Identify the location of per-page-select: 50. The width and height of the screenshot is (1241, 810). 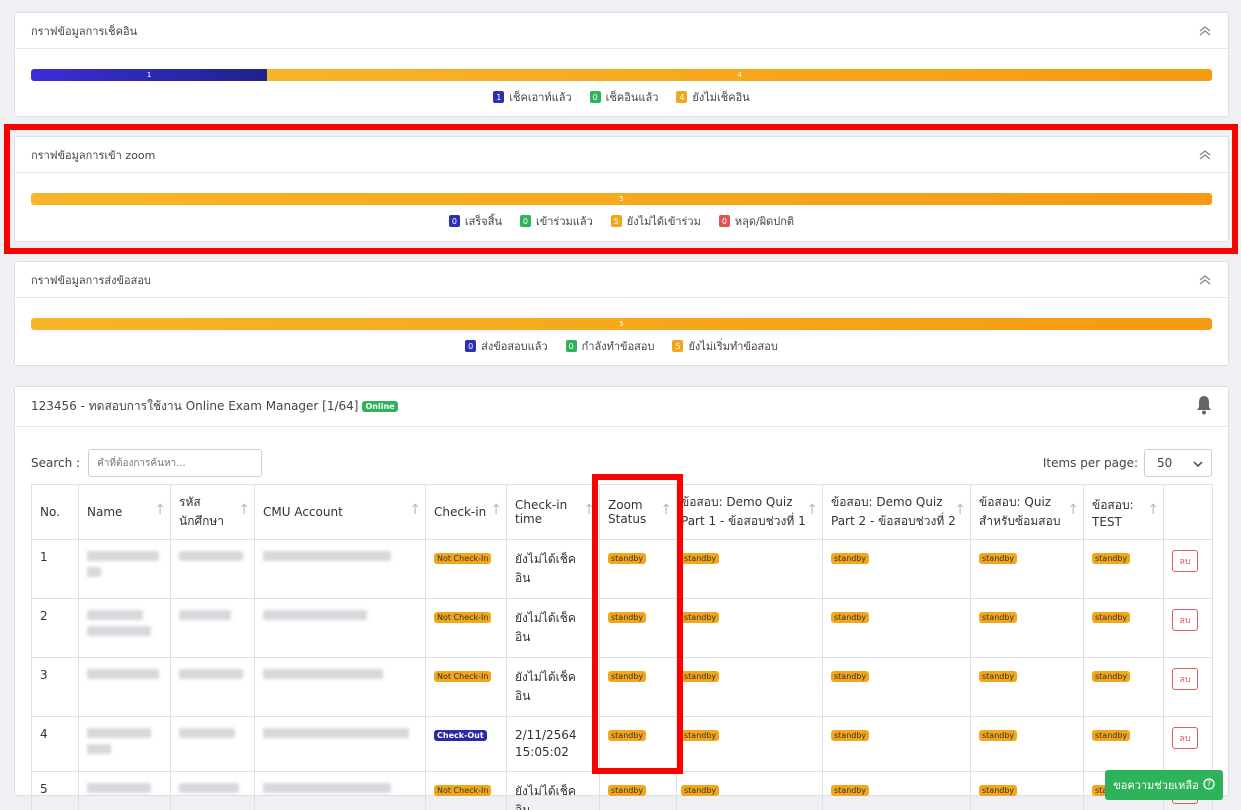
(1178, 463).